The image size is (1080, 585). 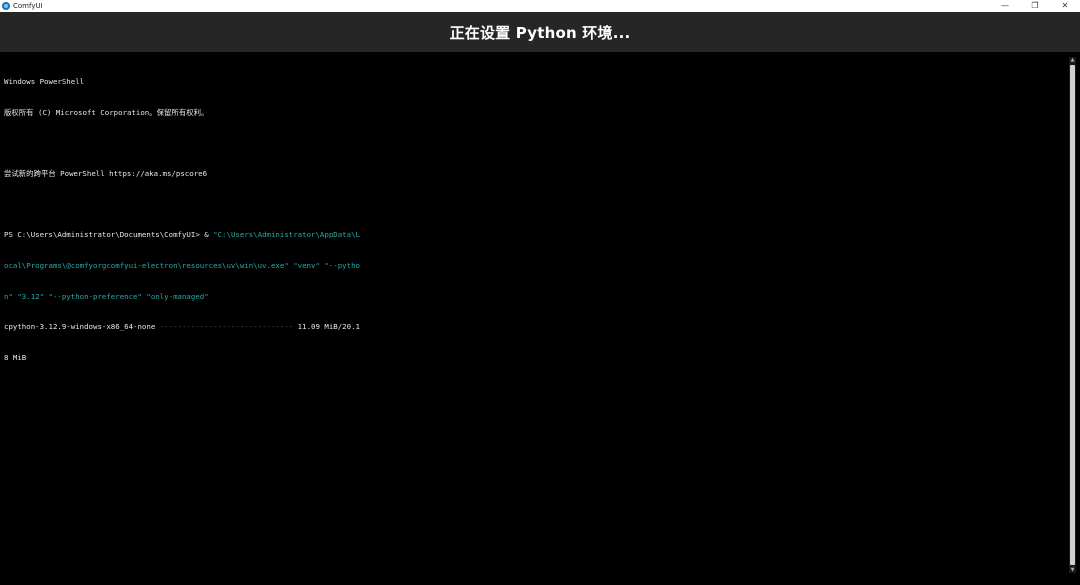 What do you see at coordinates (15, 357) in the screenshot?
I see `download-progress-line-continued: 8 MiB` at bounding box center [15, 357].